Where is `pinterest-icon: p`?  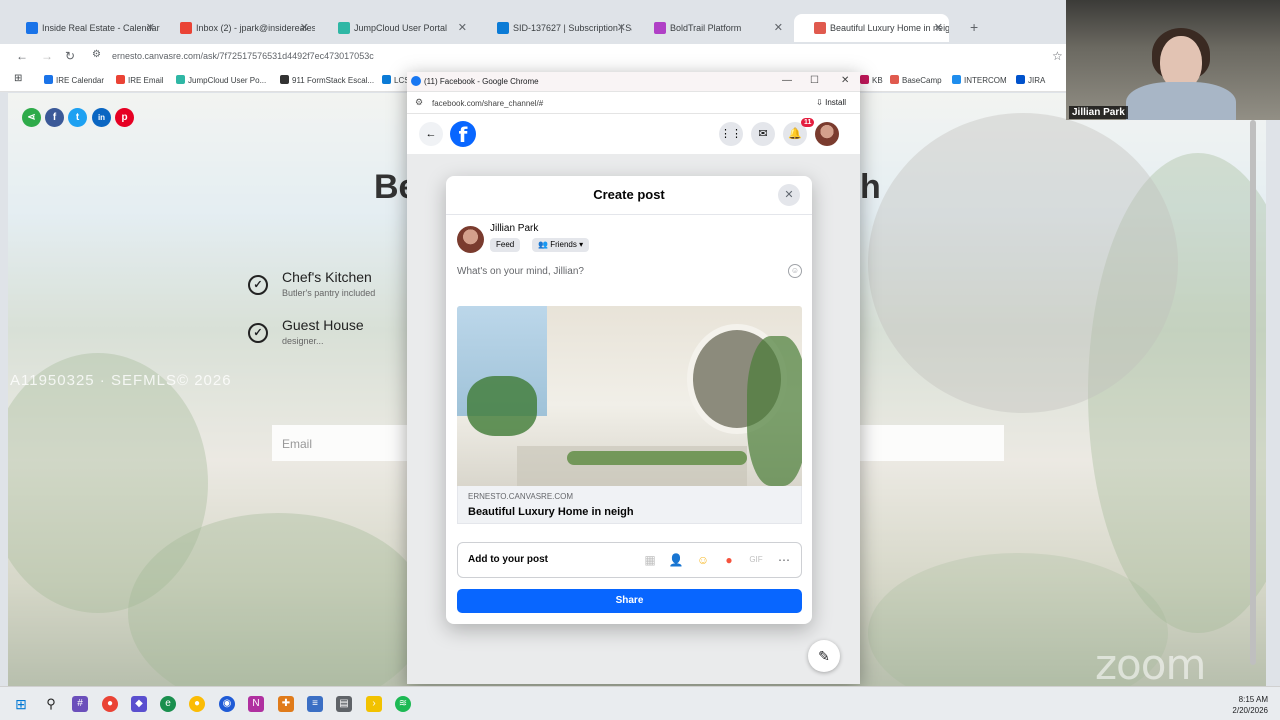
pinterest-icon: p is located at coordinates (124, 117).